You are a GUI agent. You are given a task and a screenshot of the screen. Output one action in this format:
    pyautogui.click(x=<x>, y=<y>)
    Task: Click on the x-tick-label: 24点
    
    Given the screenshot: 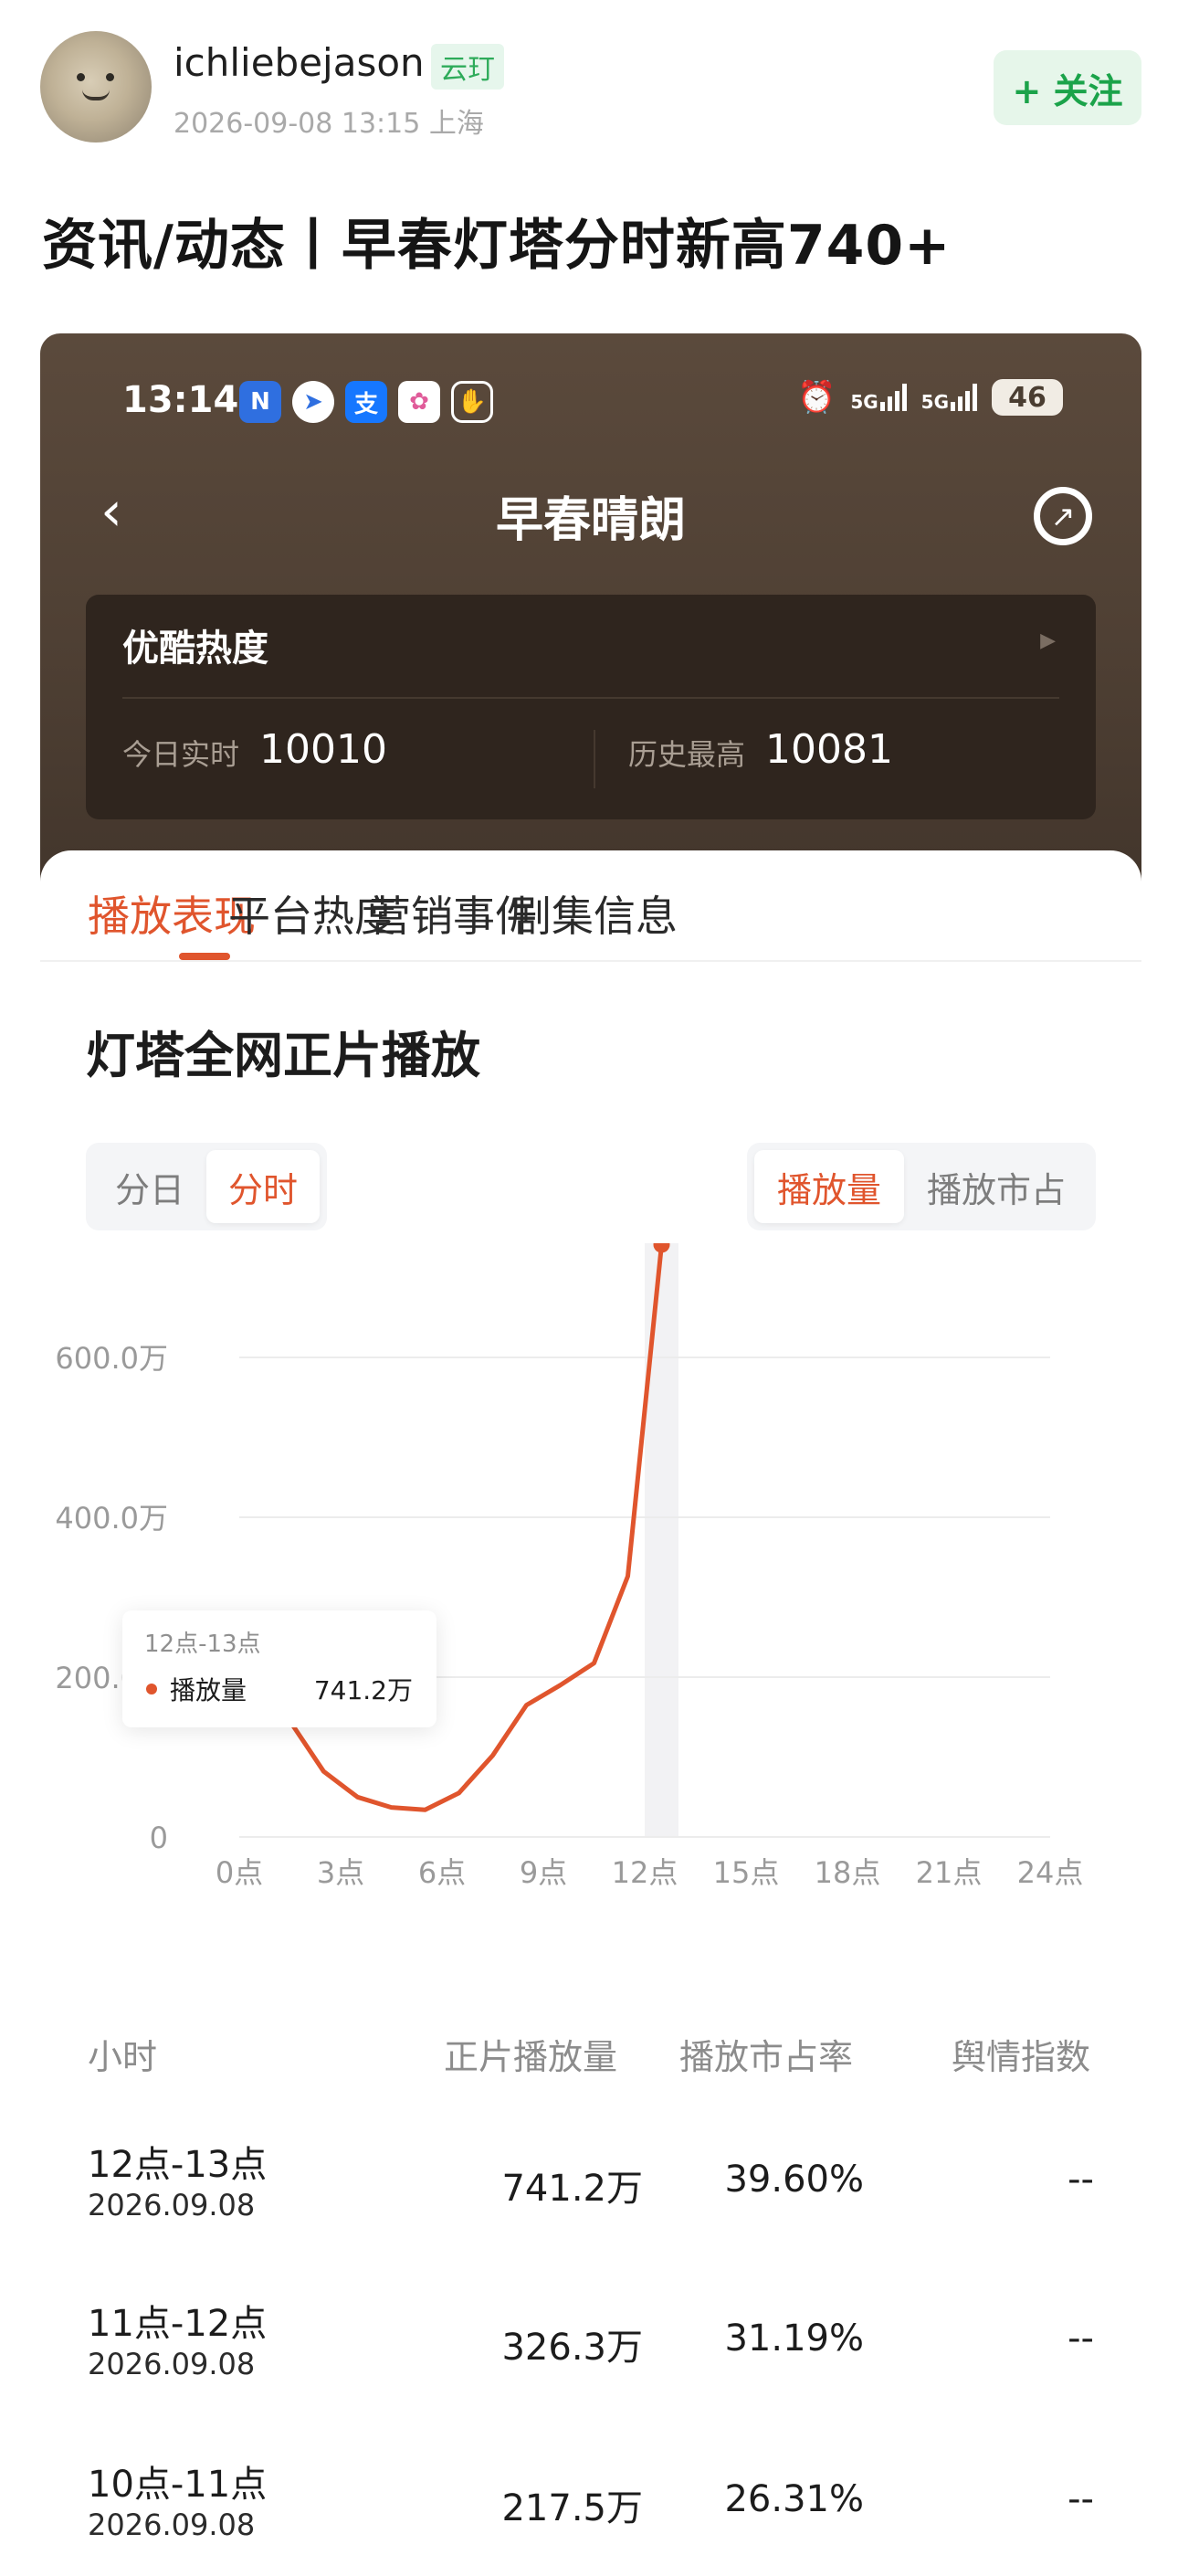 What is the action you would take?
    pyautogui.click(x=1050, y=1872)
    